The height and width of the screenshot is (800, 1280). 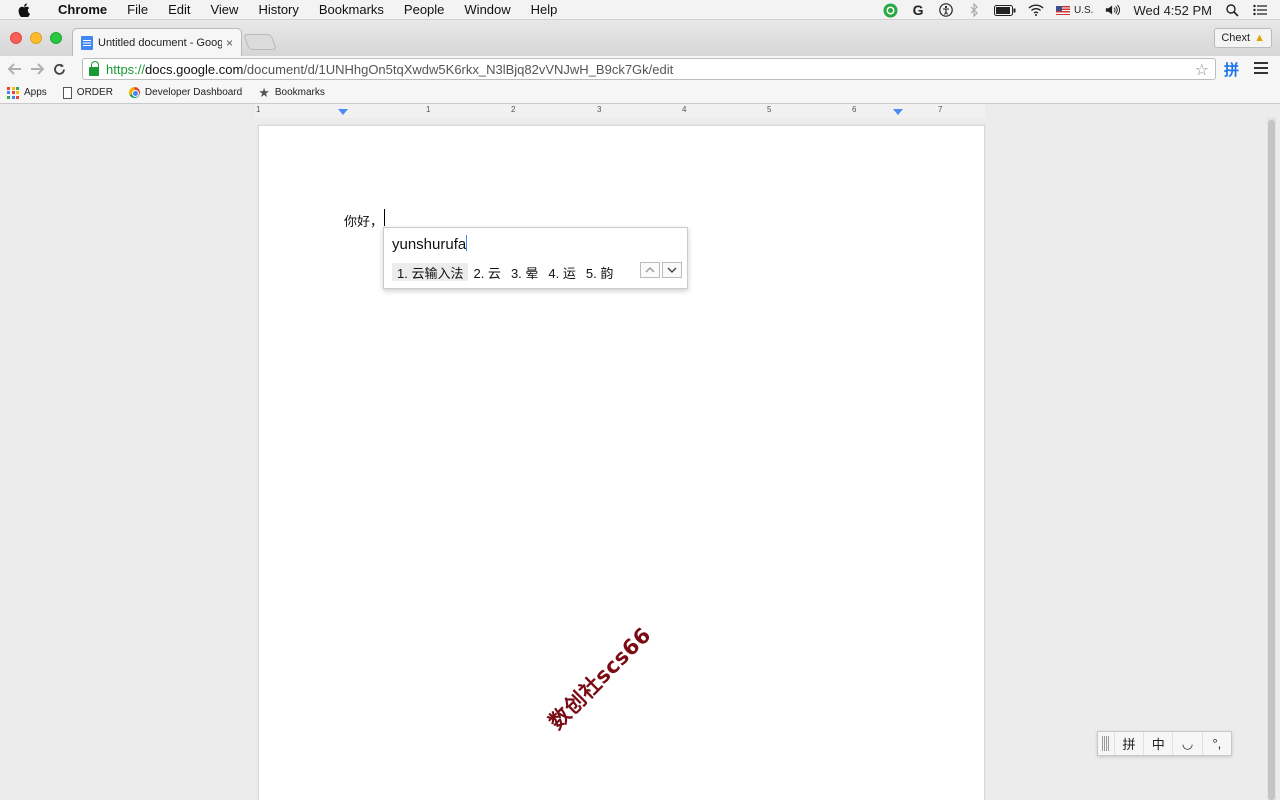 I want to click on input-source-menu: U.S., so click(x=1074, y=10).